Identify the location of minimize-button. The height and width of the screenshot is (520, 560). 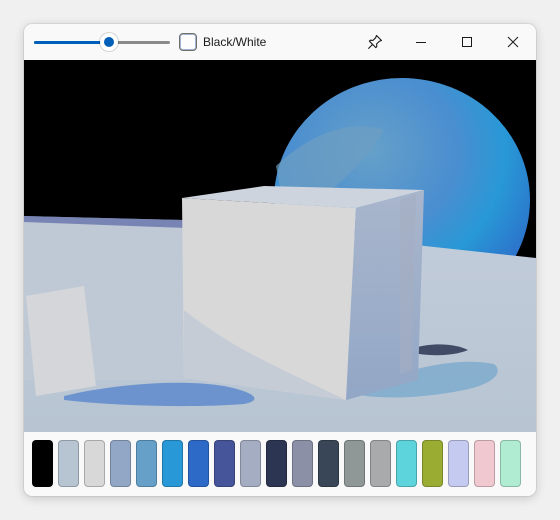
(421, 42).